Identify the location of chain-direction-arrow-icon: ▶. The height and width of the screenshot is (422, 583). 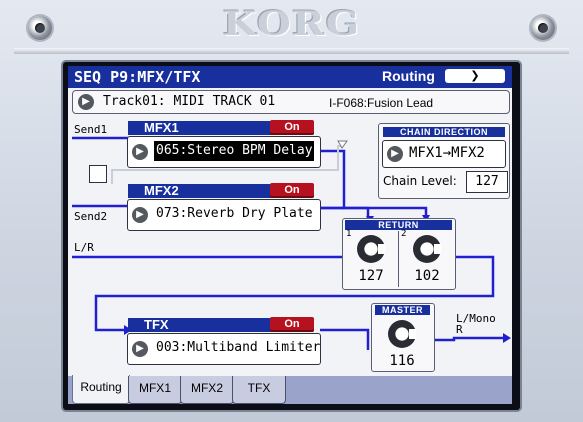
(395, 154).